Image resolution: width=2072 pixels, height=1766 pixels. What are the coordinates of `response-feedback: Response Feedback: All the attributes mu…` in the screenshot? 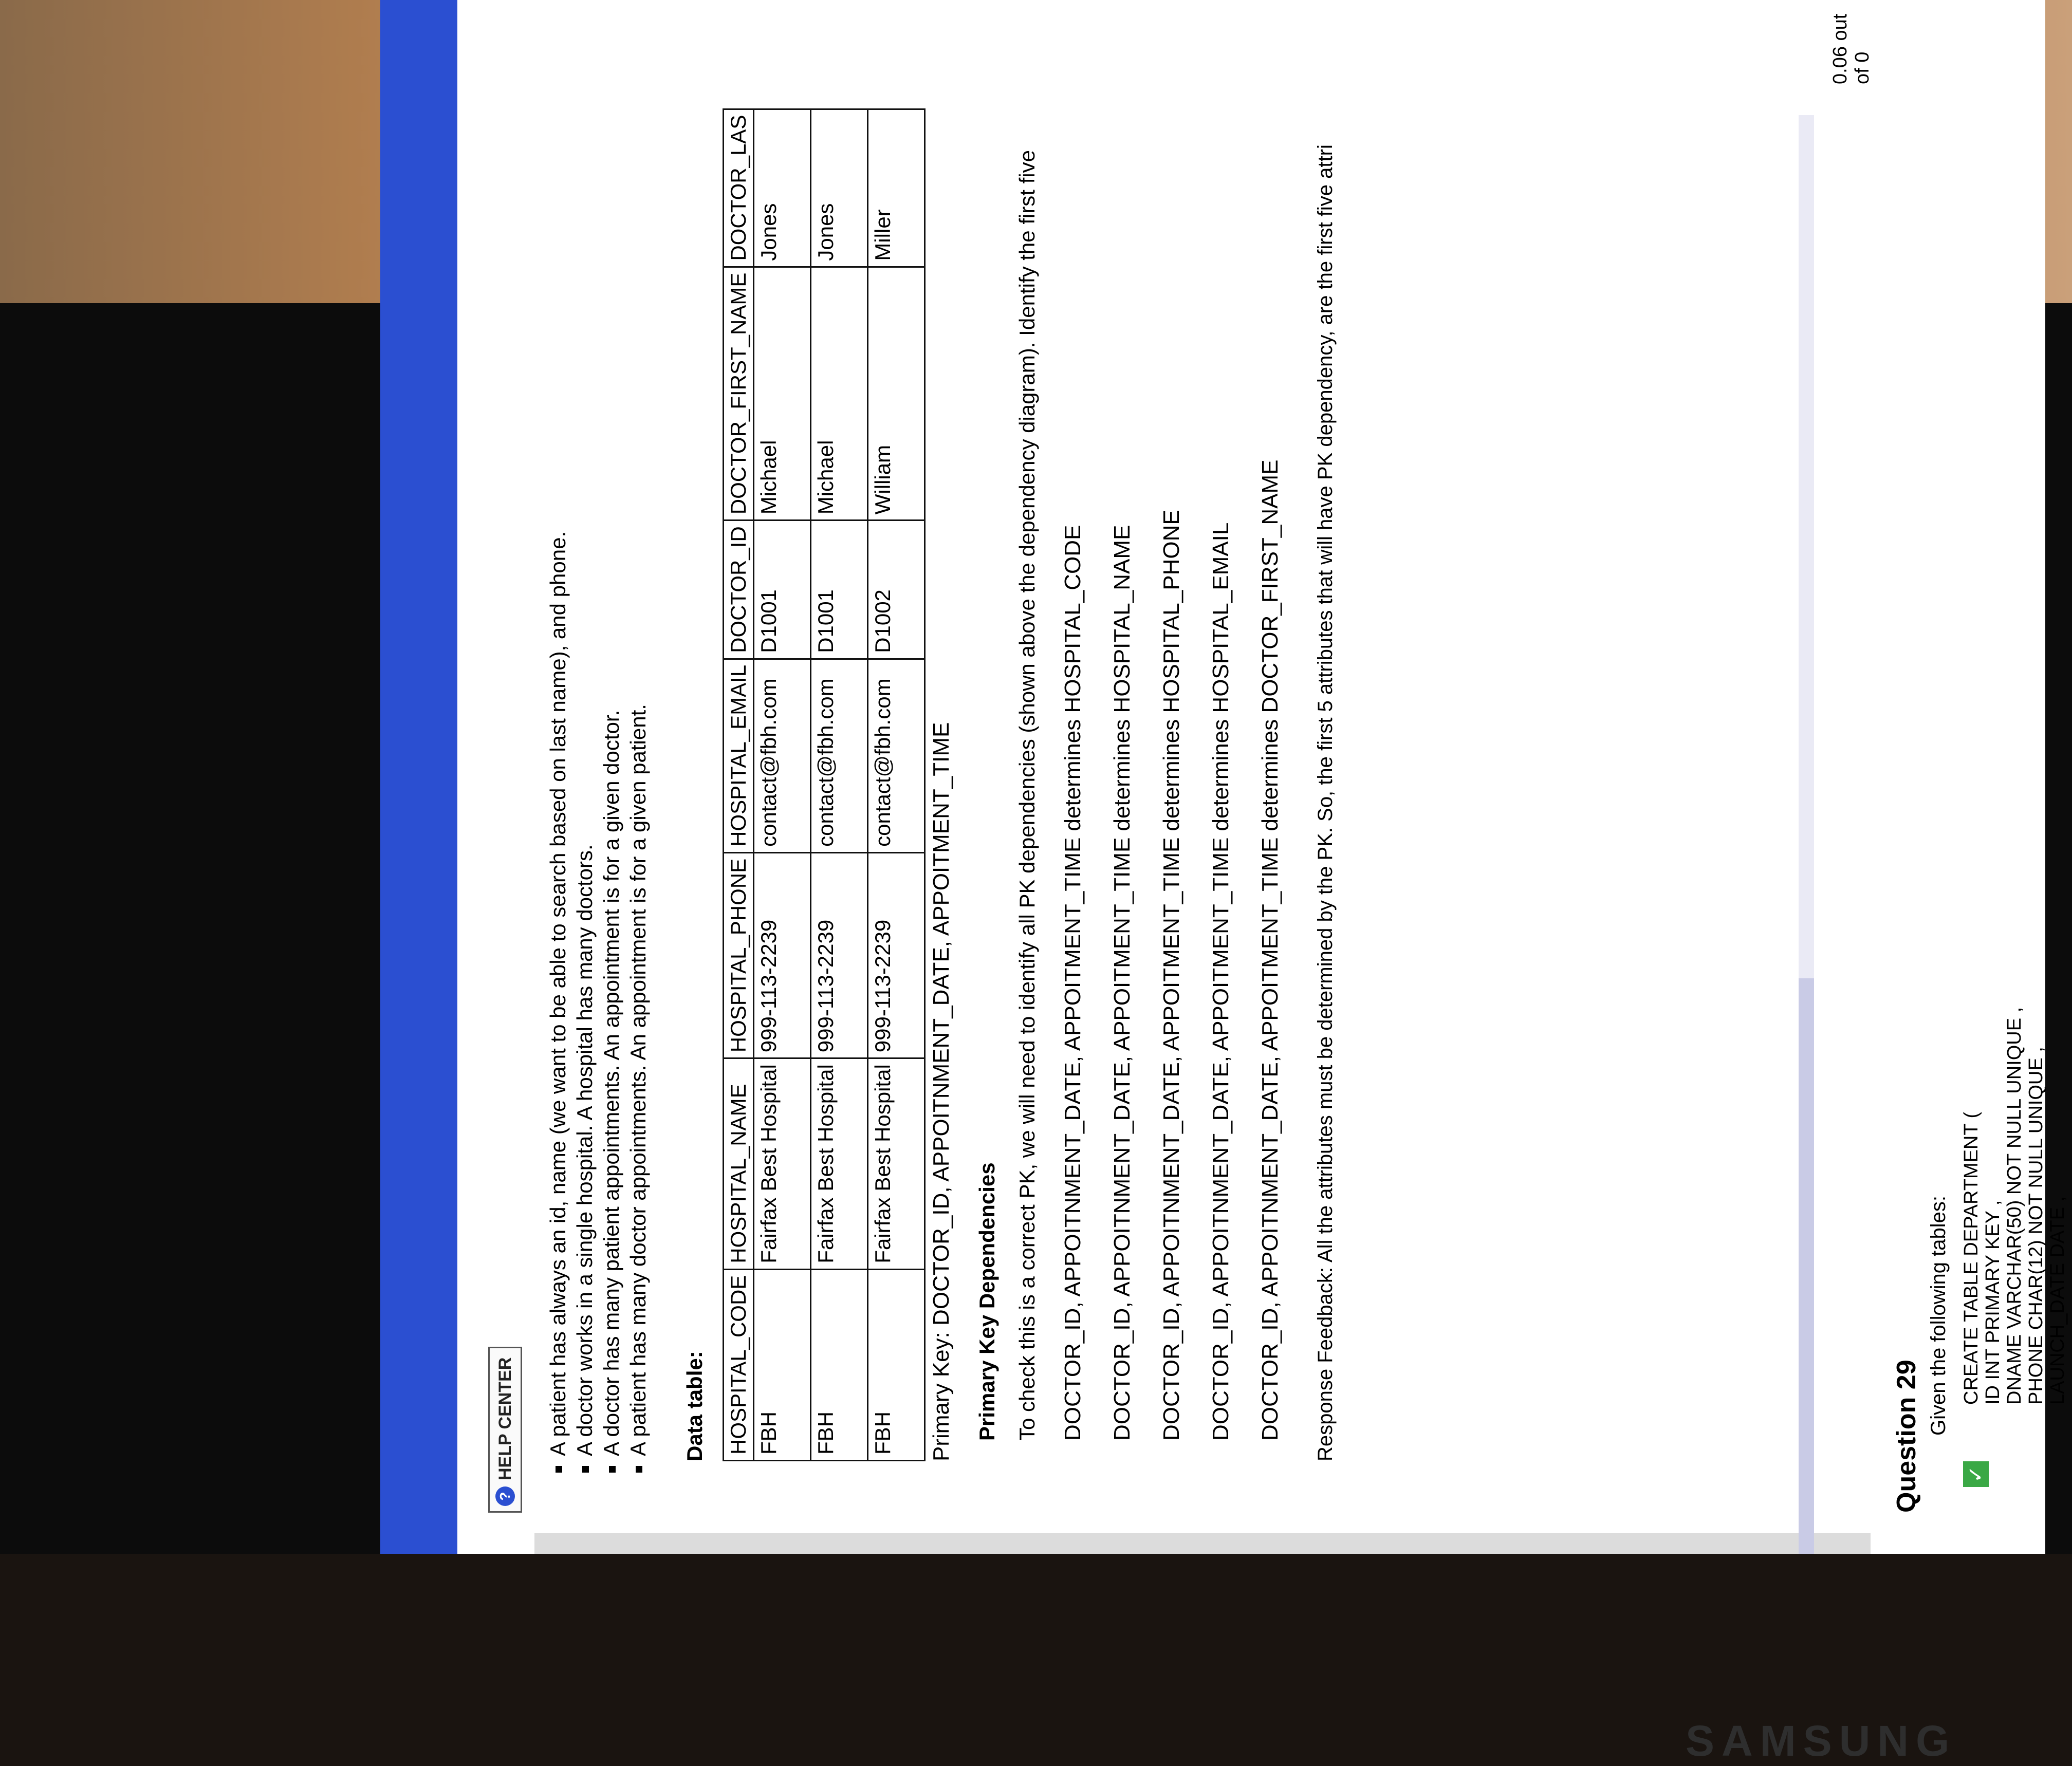 It's located at (1325, 803).